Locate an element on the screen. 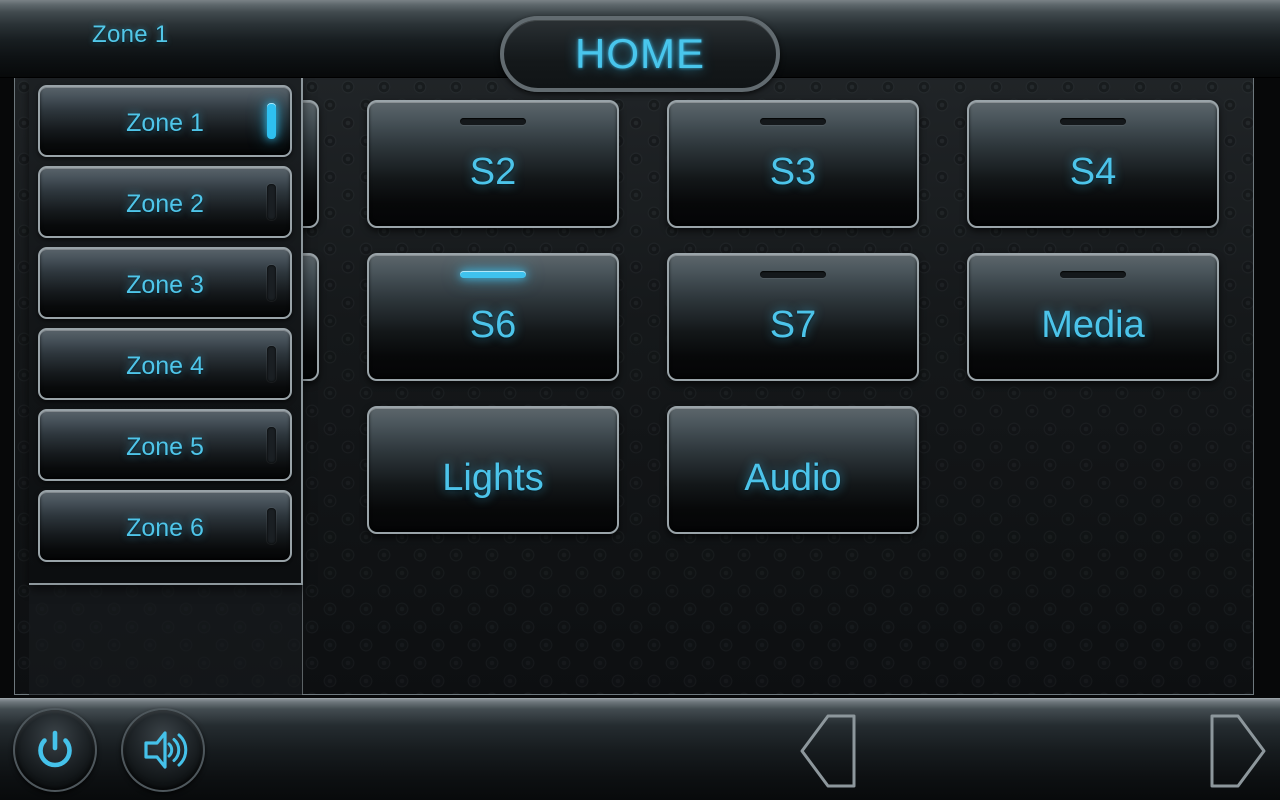 Image resolution: width=1280 pixels, height=800 pixels. sidebar-item-label: Zone 6 is located at coordinates (165, 527).